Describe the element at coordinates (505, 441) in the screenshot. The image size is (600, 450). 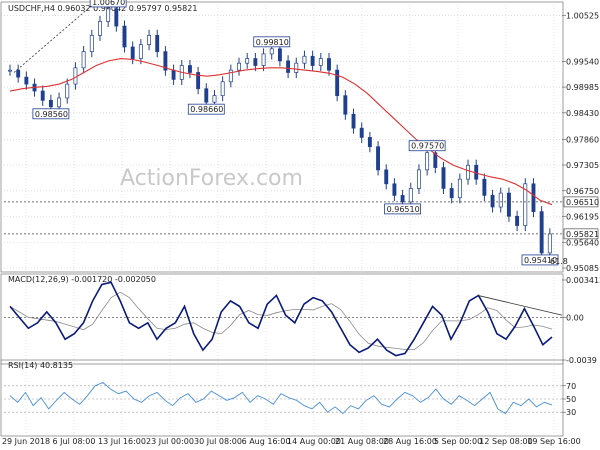
I see `x-tick-label: 12 Sep 08:00` at that location.